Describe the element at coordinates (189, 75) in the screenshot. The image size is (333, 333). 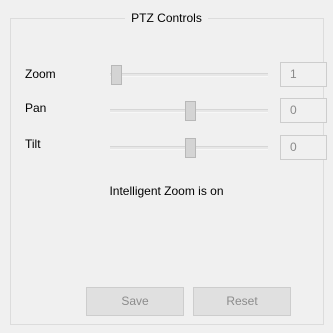
I see `zoom-slider-track` at that location.